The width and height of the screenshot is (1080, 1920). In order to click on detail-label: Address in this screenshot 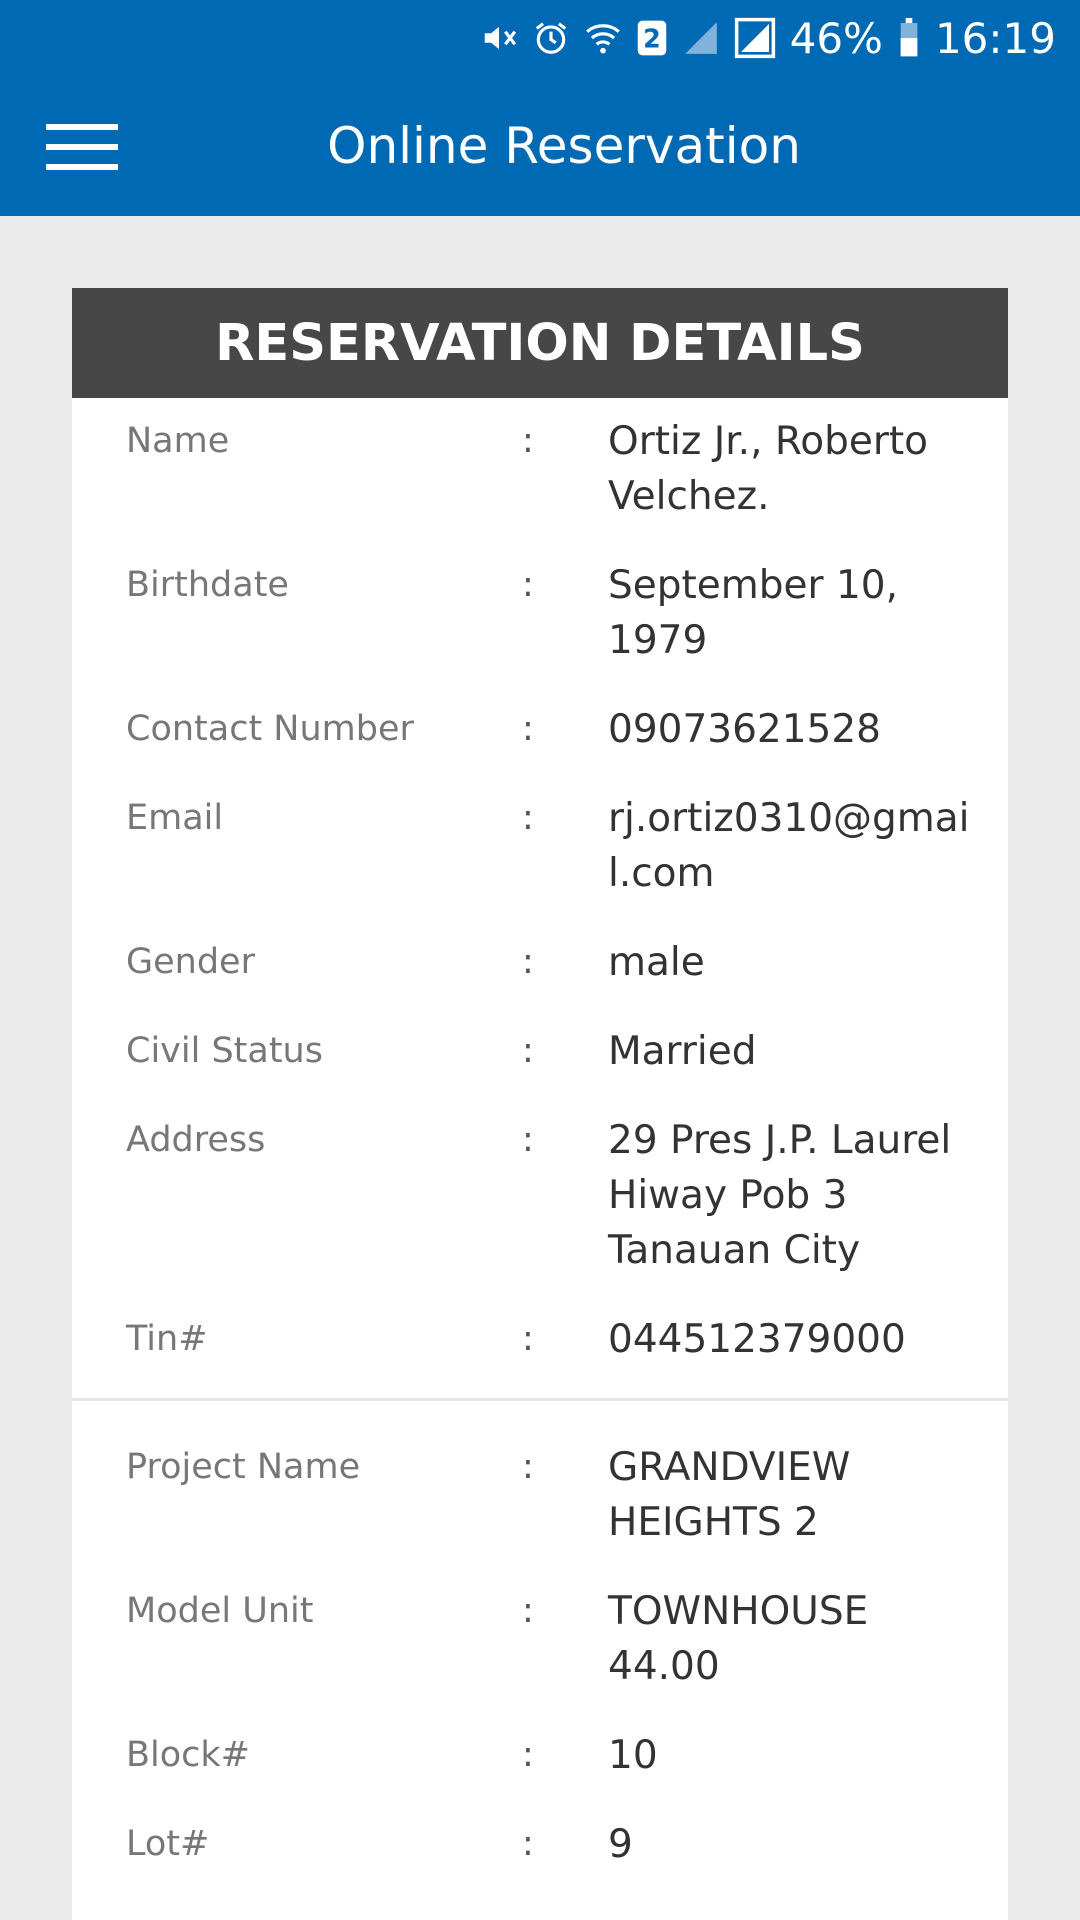, I will do `click(196, 1140)`.